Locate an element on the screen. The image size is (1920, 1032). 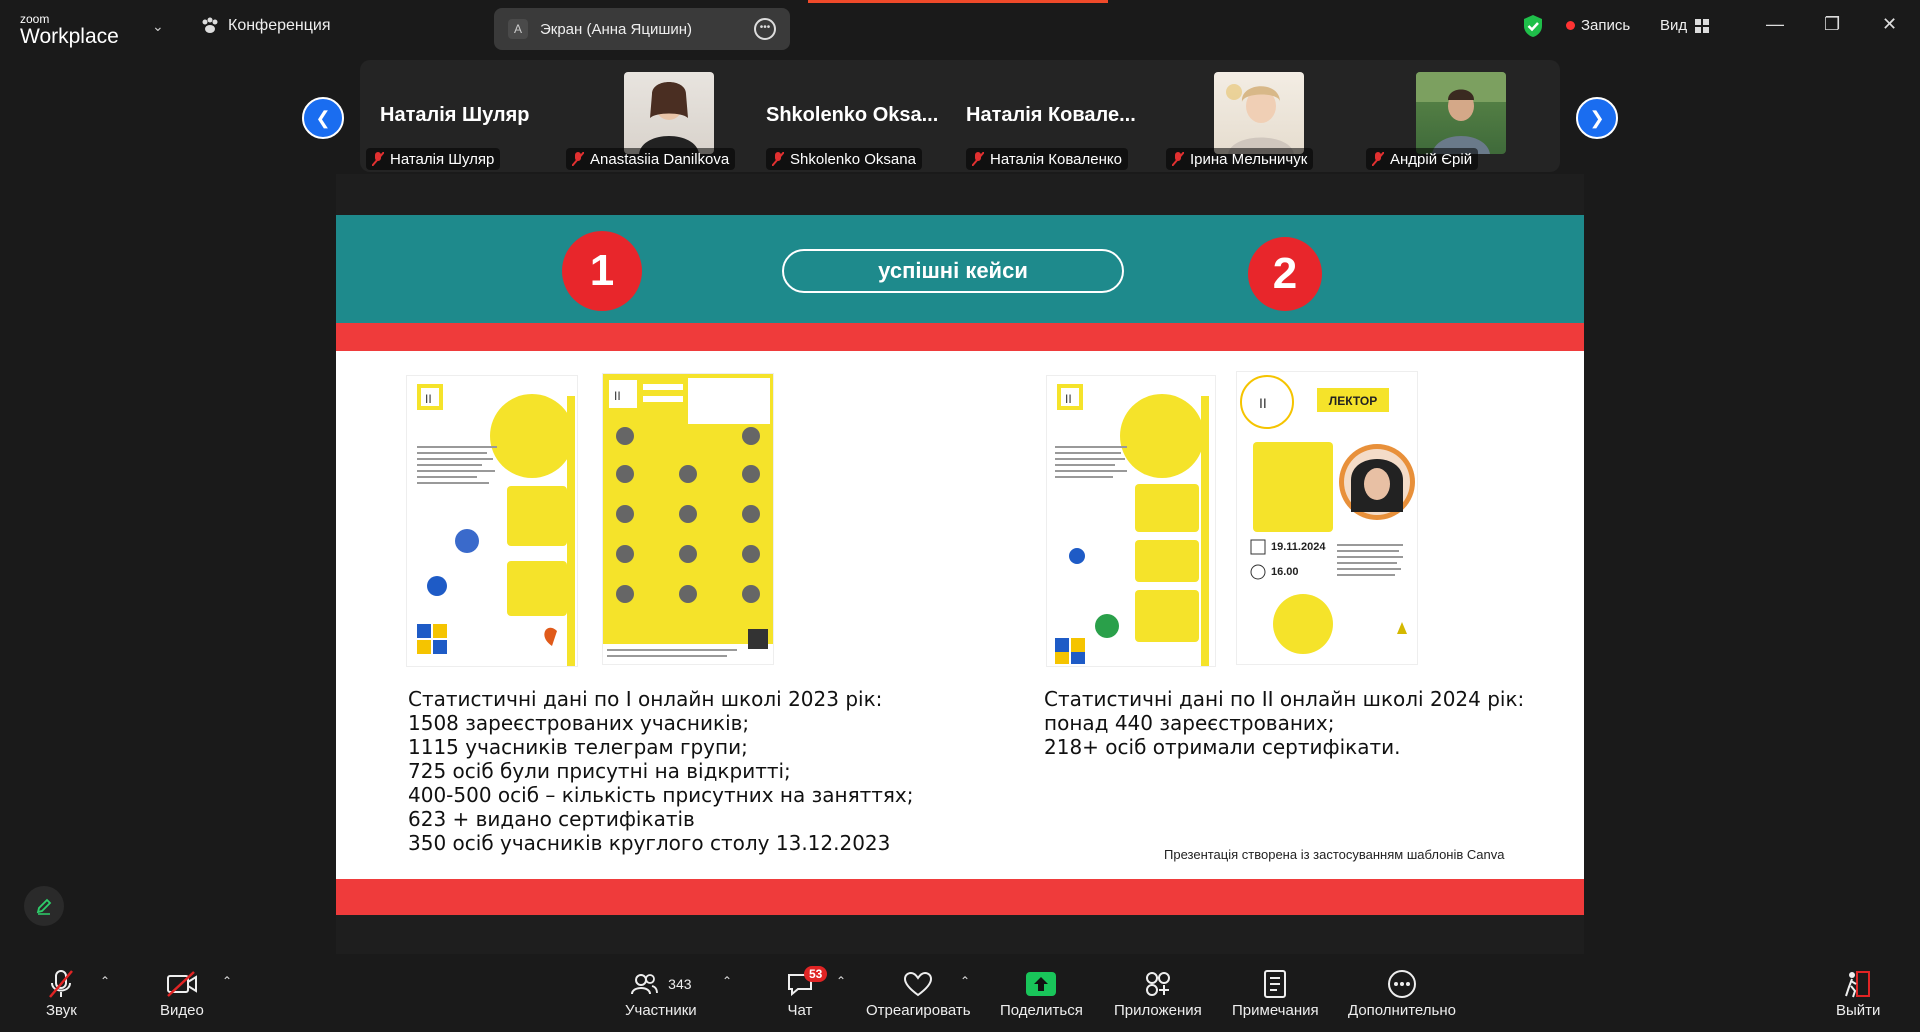
share-screen-label: Поделиться is located at coordinates (1041, 1010).